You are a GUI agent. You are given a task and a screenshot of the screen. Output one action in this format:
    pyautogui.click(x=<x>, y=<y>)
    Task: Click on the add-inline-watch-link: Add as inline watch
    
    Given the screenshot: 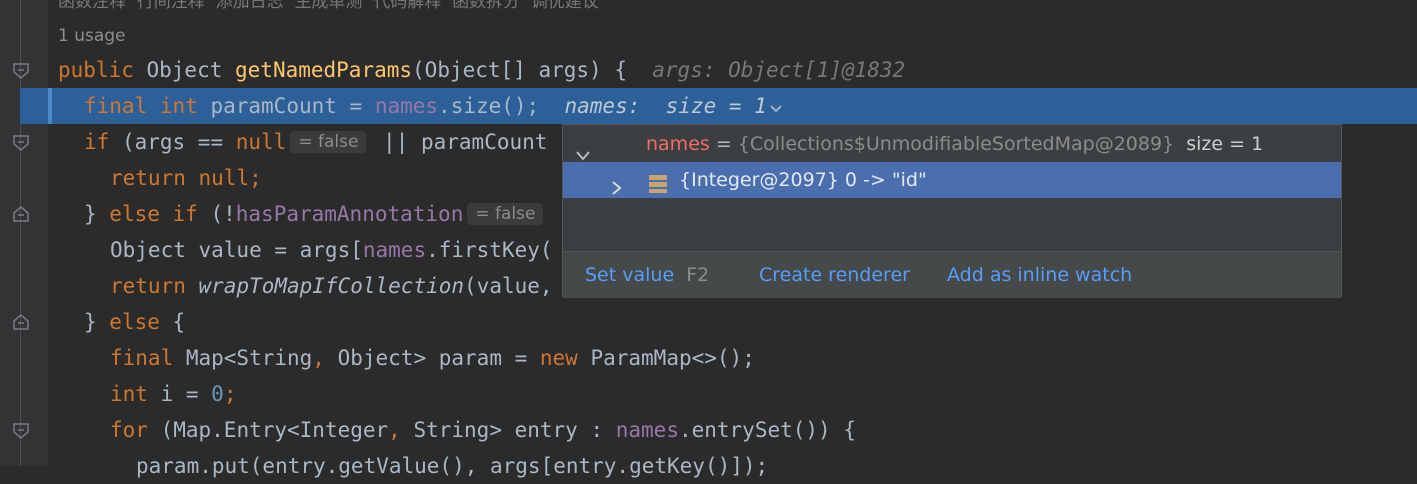 What is the action you would take?
    pyautogui.click(x=1039, y=275)
    